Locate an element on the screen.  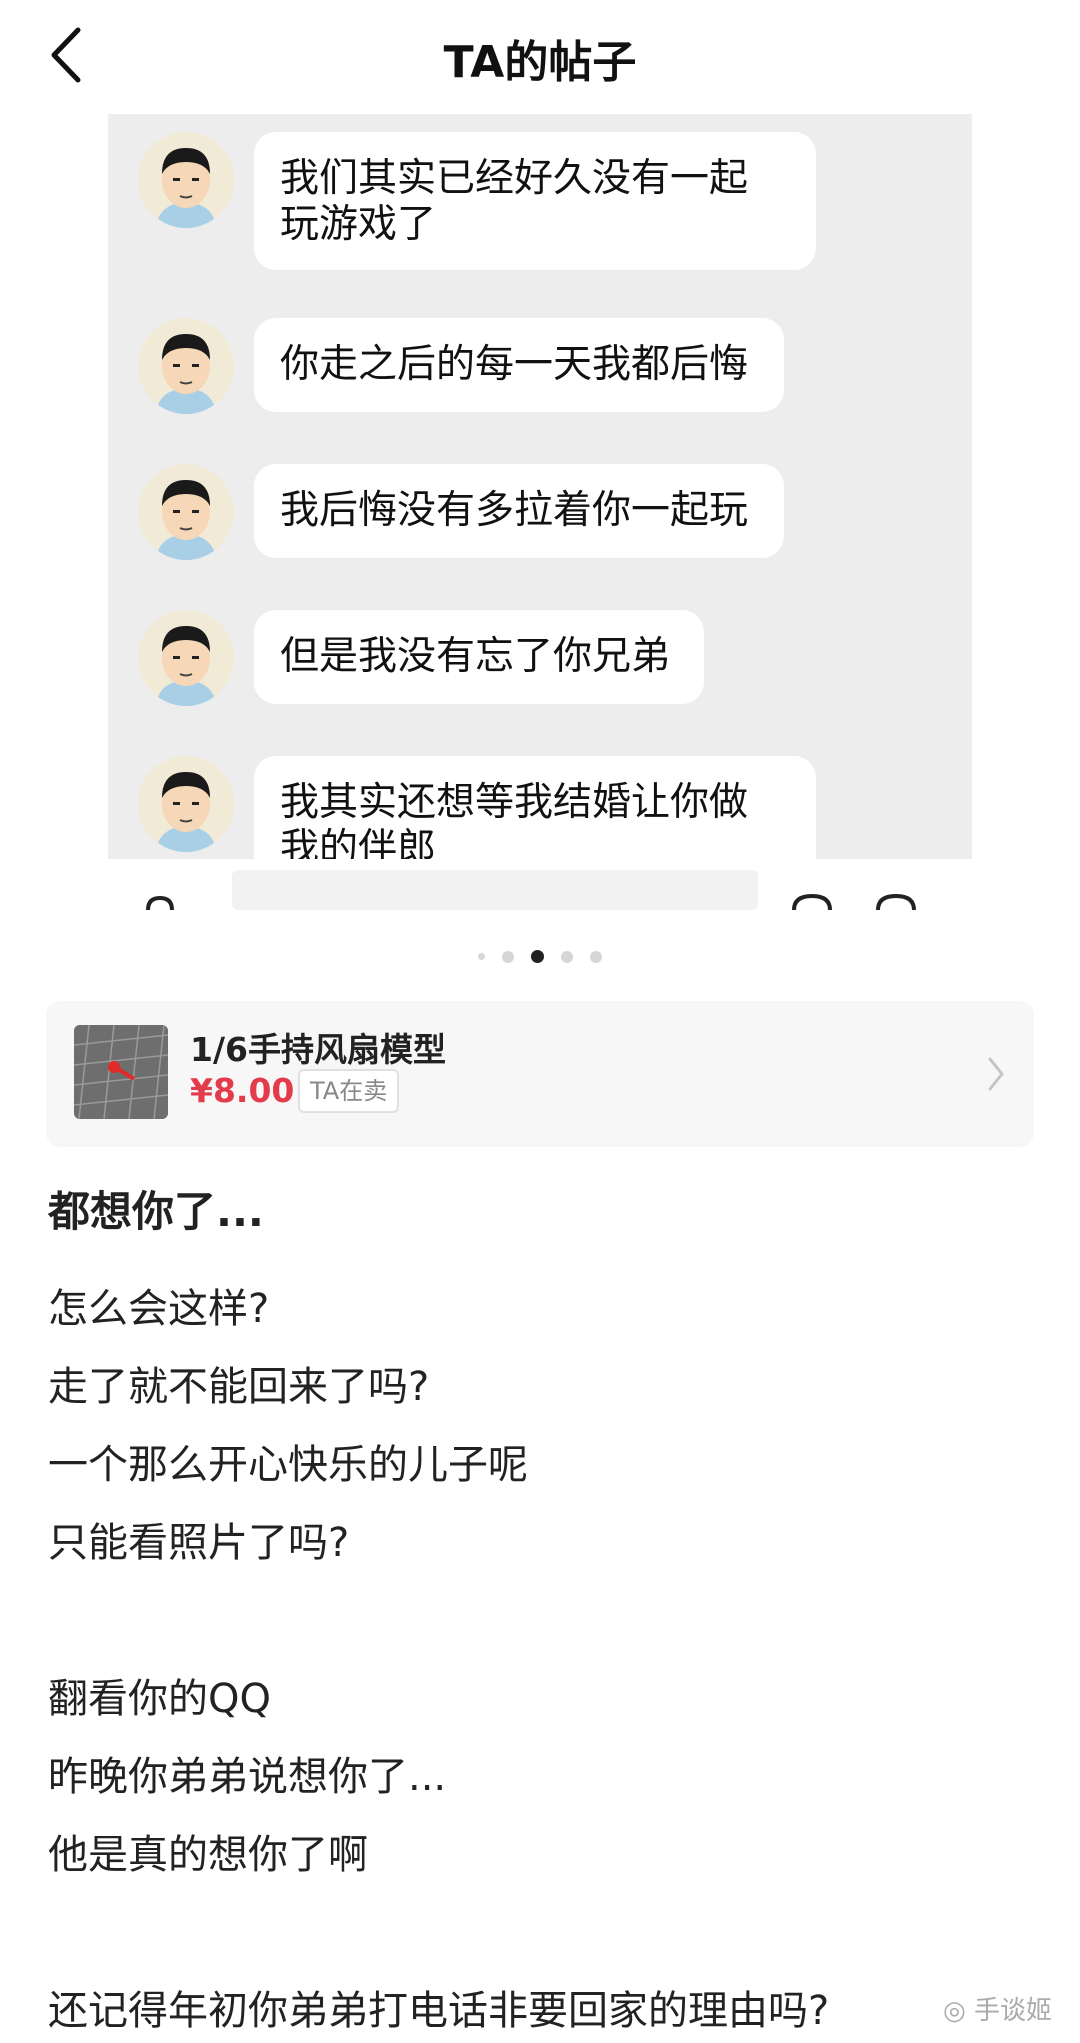
carousel-indicator is located at coordinates (540, 956).